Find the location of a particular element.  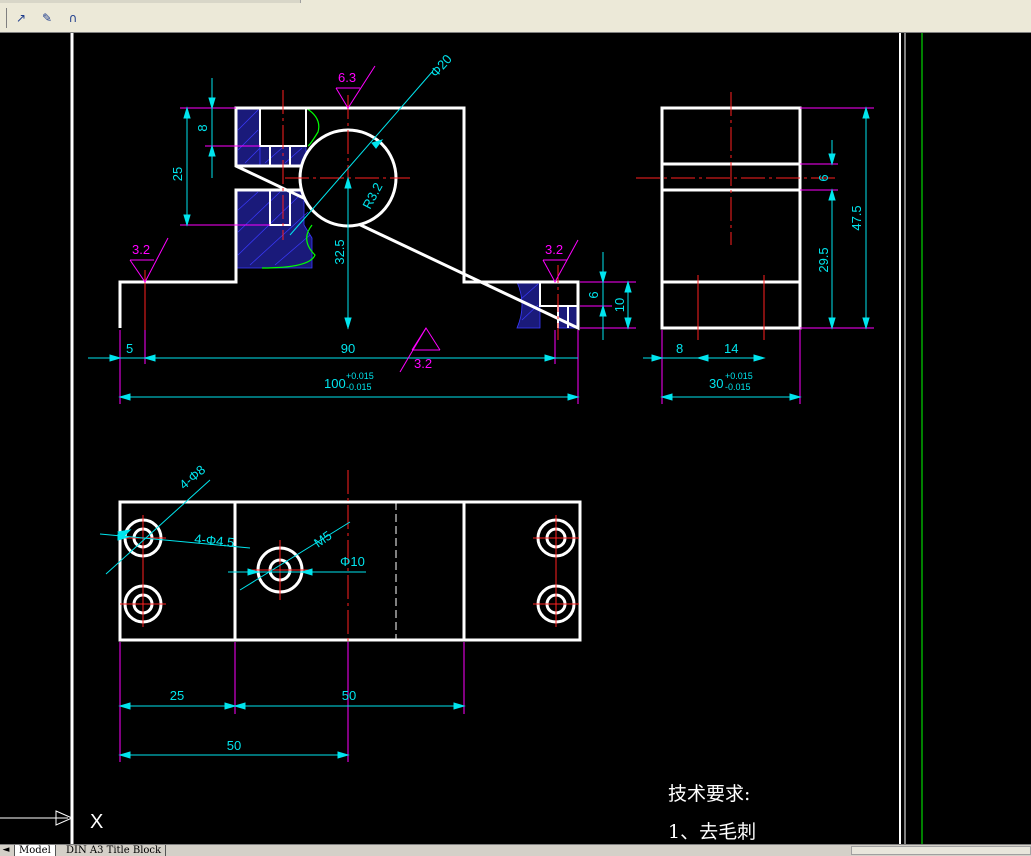

dim-front-5: 5 is located at coordinates (129, 348).